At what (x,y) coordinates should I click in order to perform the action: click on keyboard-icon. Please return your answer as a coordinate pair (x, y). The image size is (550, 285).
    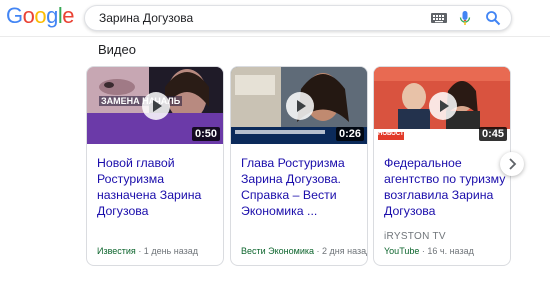
    Looking at the image, I should click on (439, 18).